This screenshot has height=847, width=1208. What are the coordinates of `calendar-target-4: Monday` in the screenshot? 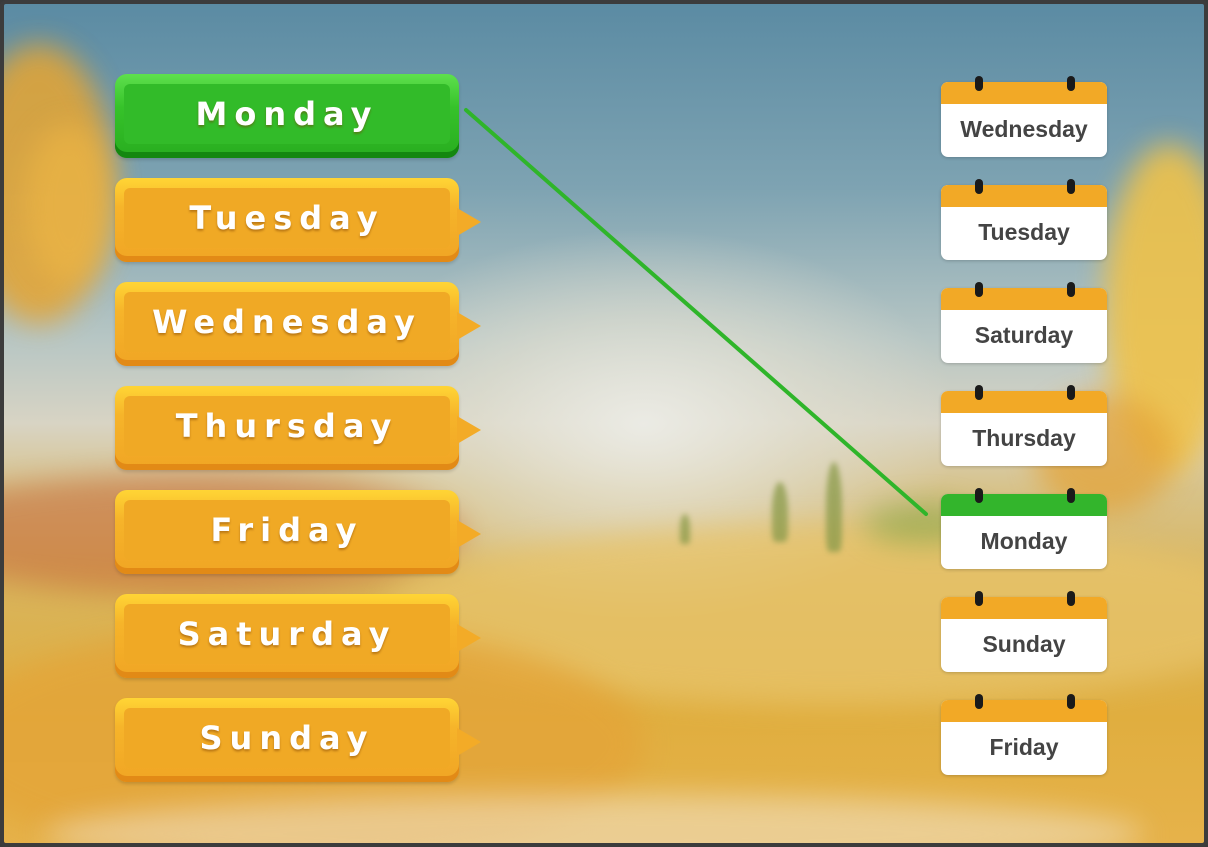 It's located at (1024, 528).